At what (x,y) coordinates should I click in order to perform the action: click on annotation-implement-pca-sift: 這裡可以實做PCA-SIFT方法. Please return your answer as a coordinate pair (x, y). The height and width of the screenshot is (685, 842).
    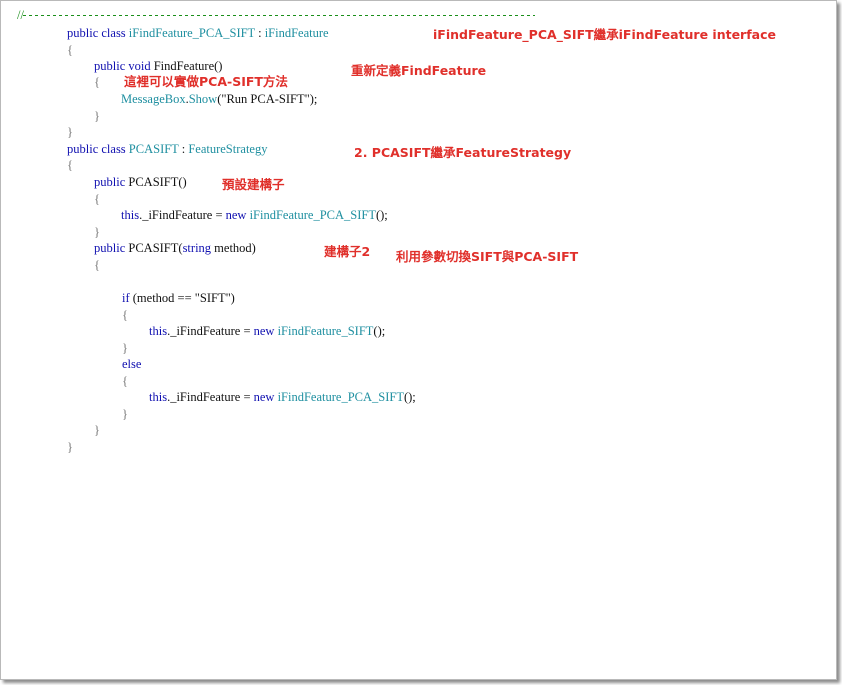
    Looking at the image, I should click on (206, 81).